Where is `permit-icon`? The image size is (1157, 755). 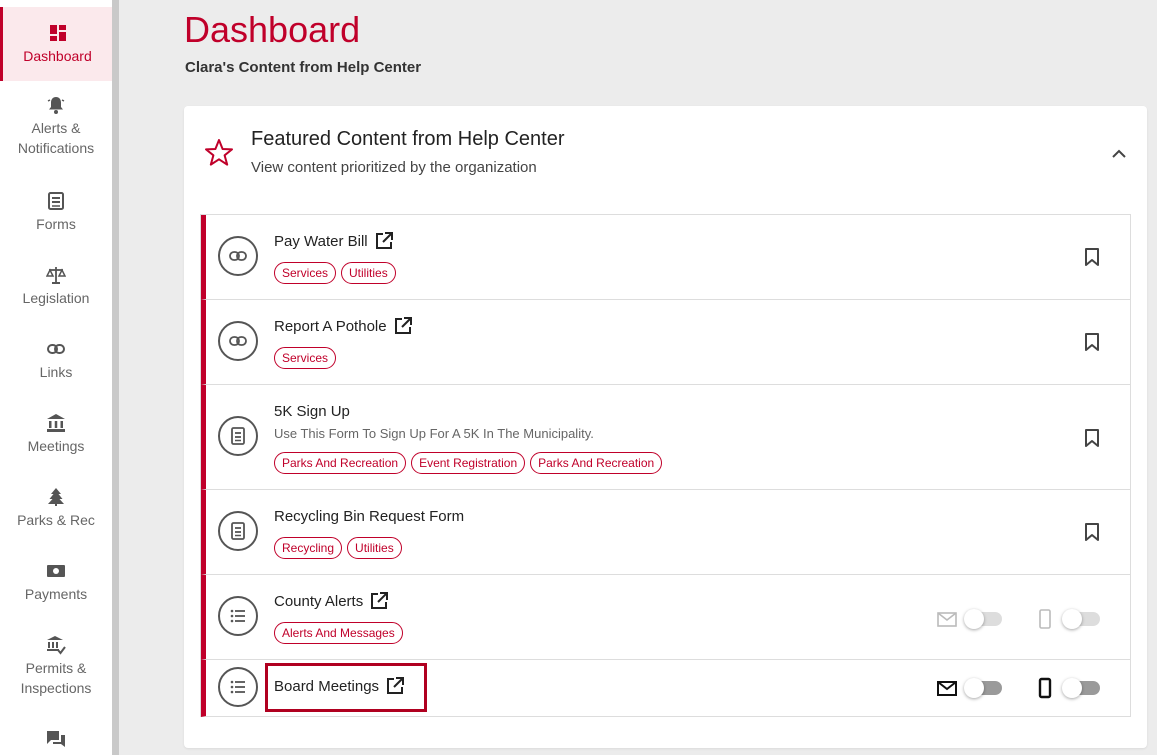 permit-icon is located at coordinates (56, 645).